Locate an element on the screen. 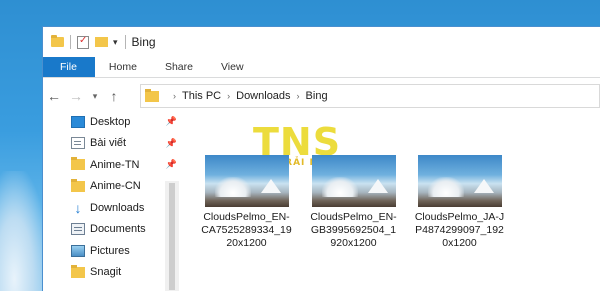  window-title: Bing is located at coordinates (143, 42).